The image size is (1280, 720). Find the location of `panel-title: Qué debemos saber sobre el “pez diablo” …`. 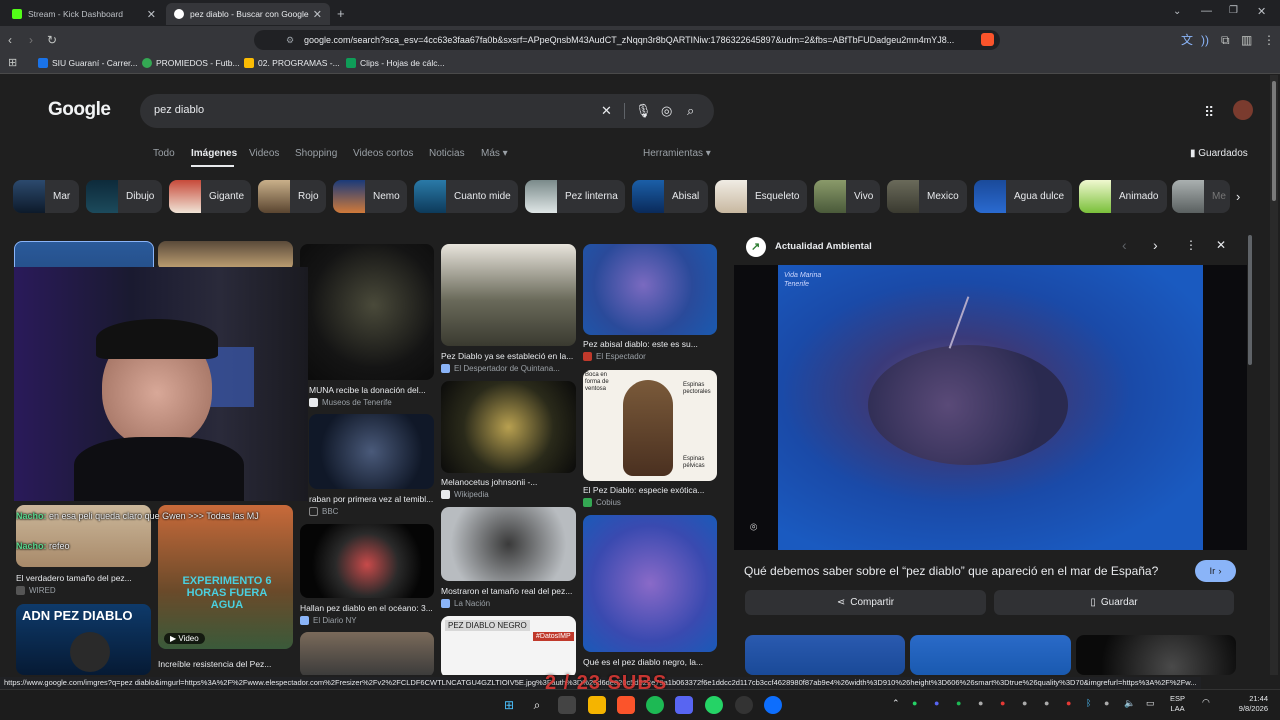

panel-title: Qué debemos saber sobre el “pez diablo” … is located at coordinates (964, 571).